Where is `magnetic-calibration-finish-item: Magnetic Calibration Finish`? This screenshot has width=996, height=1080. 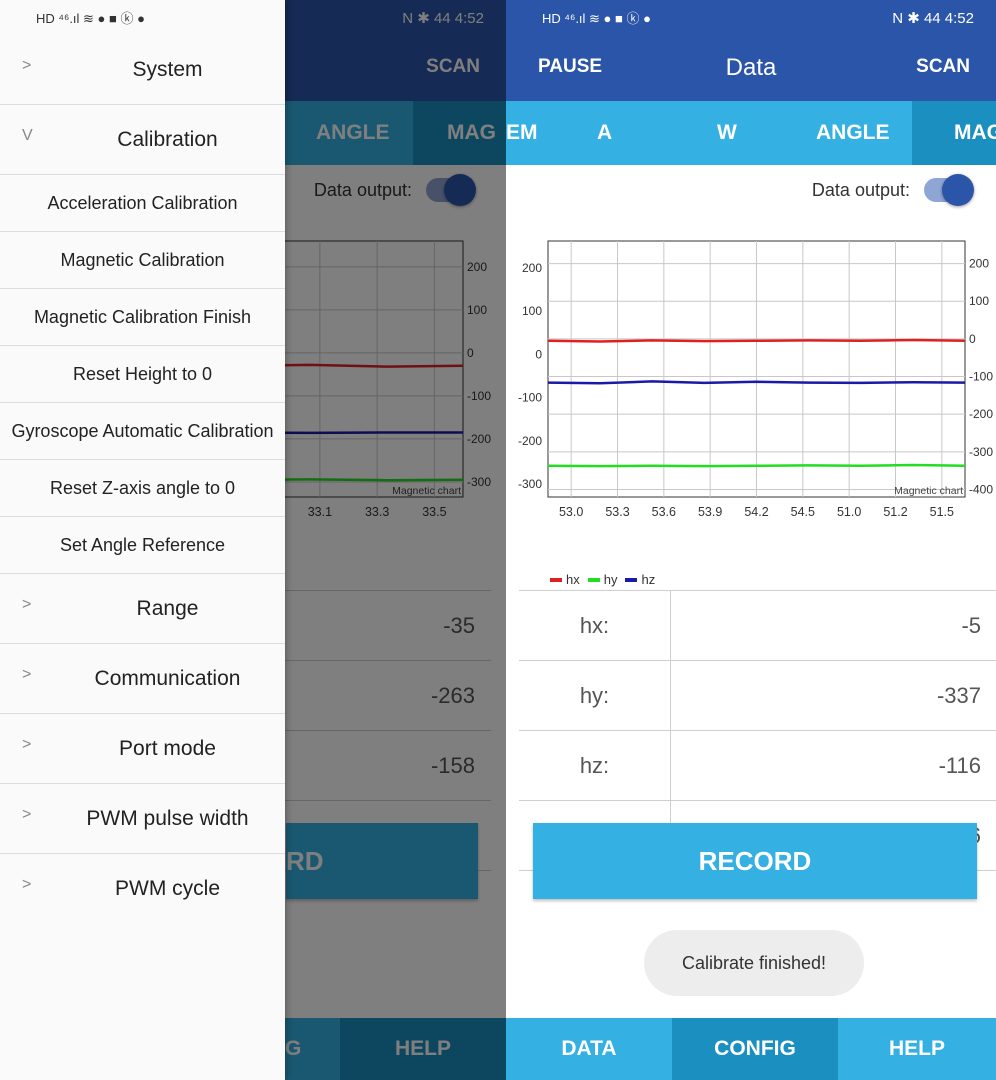
magnetic-calibration-finish-item: Magnetic Calibration Finish is located at coordinates (142, 317).